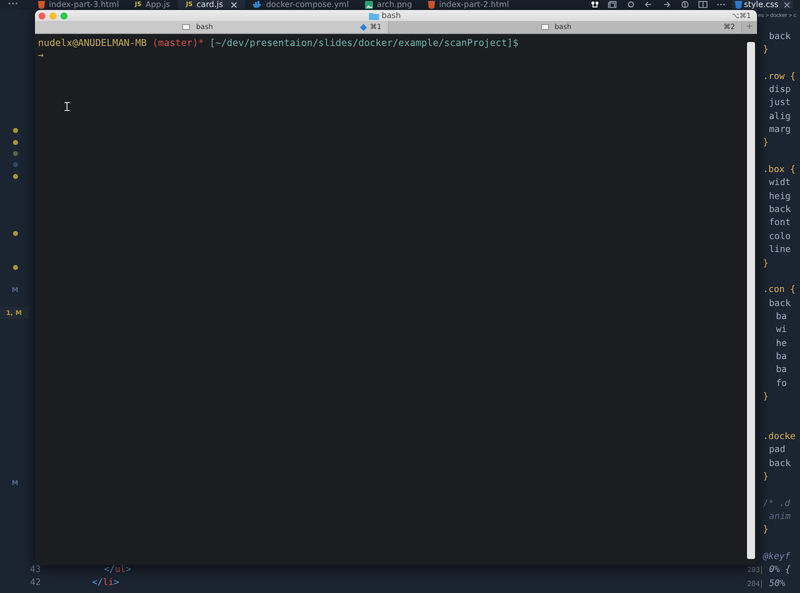 This screenshot has height=593, width=800. What do you see at coordinates (777, 450) in the screenshot?
I see `code-line: pad` at bounding box center [777, 450].